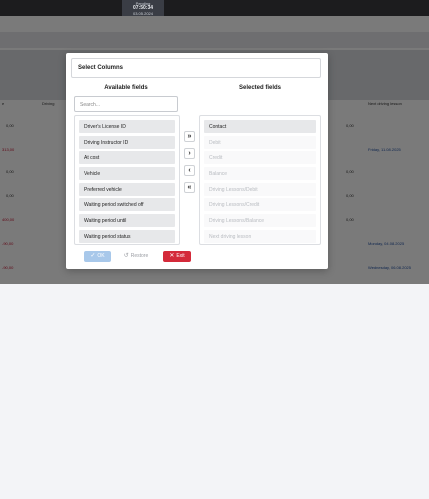  I want to click on selected-field-item: Balance, so click(260, 173).